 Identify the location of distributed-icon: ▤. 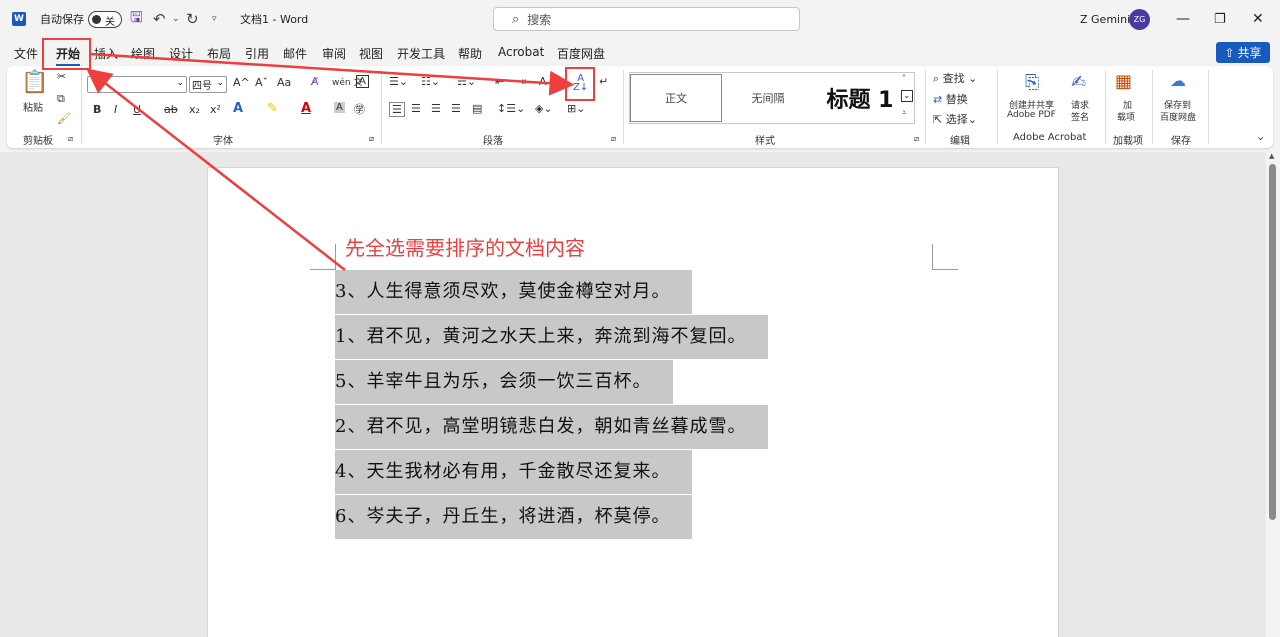
(477, 108).